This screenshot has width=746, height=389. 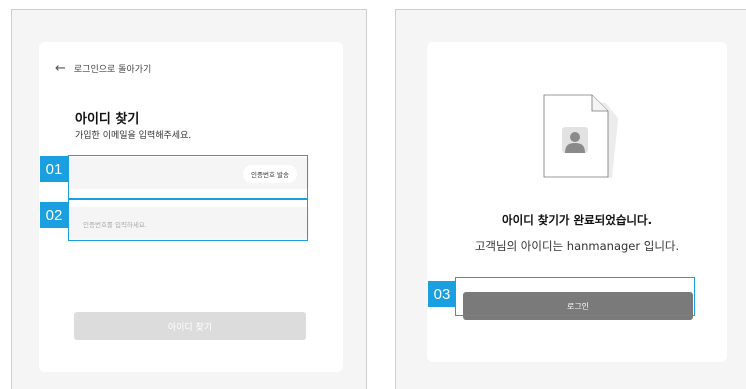 What do you see at coordinates (133, 136) in the screenshot?
I see `page-subtitle: 가입한 이메일을 입력해주세요.` at bounding box center [133, 136].